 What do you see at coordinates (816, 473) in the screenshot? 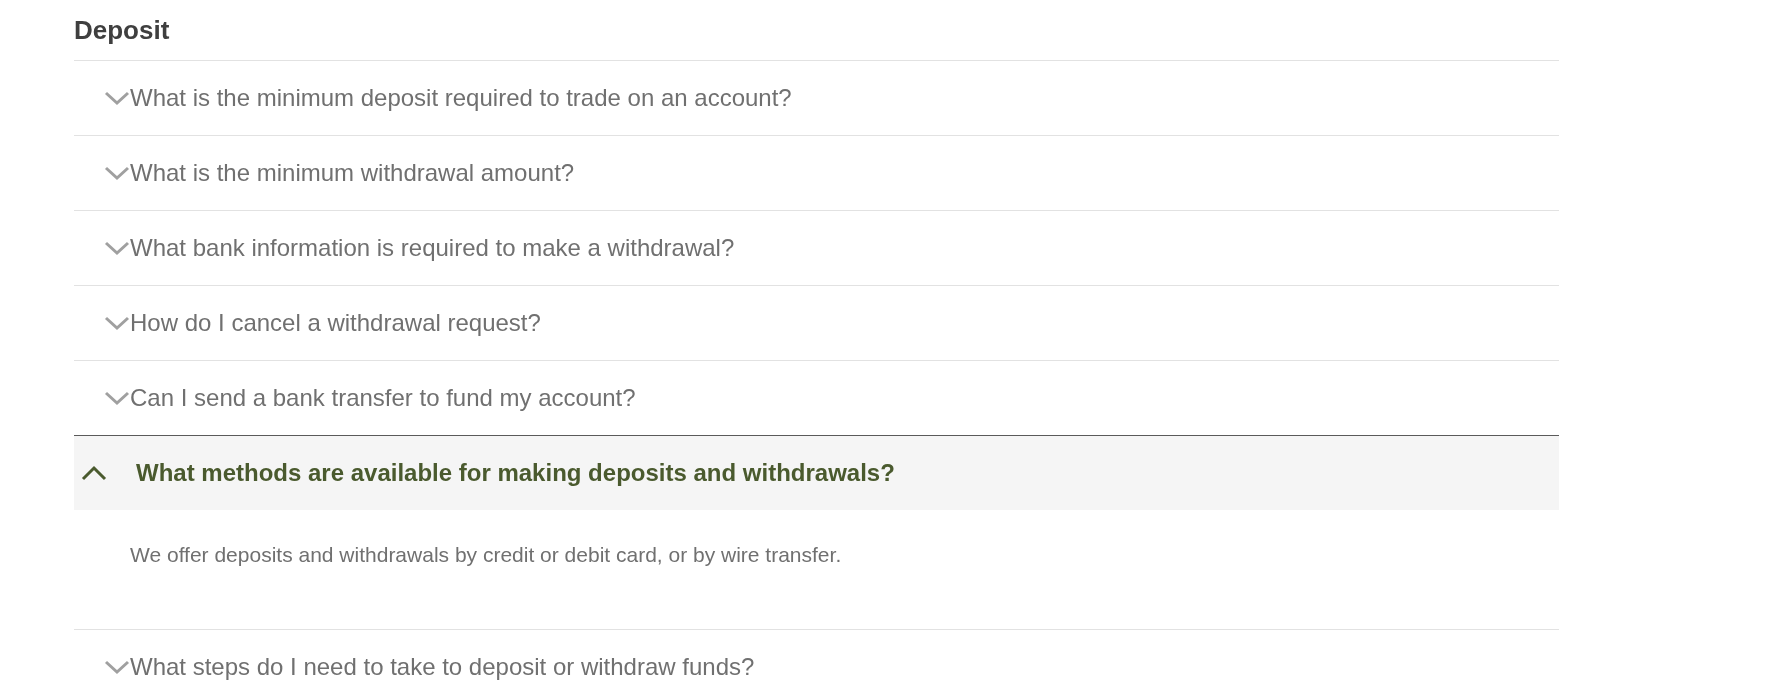
I see `faq-question: What methods are available for making deposits and withdrawals?` at bounding box center [816, 473].